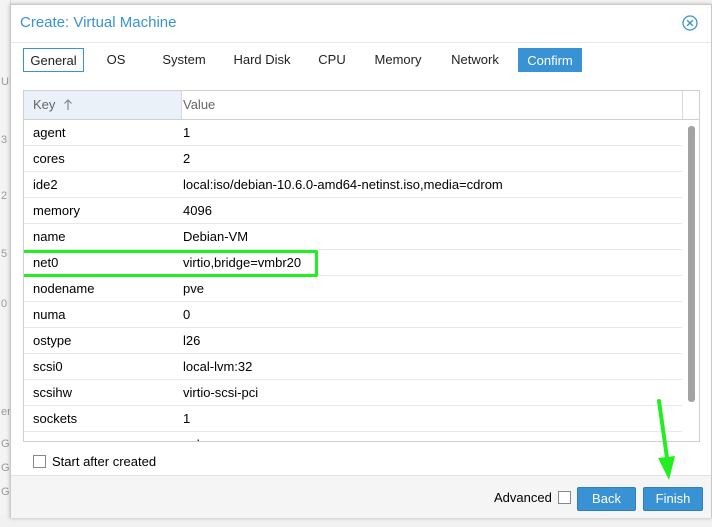 The height and width of the screenshot is (527, 712). Describe the element at coordinates (550, 60) in the screenshot. I see `tab-confirm: Confirm` at that location.